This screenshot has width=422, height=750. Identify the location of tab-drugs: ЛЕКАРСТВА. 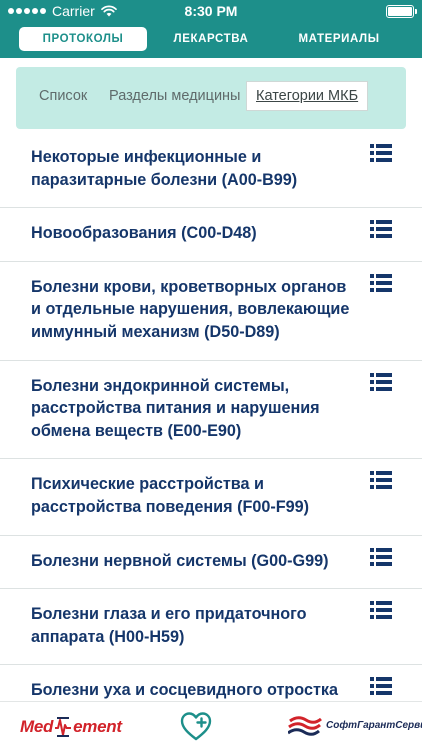
(211, 39).